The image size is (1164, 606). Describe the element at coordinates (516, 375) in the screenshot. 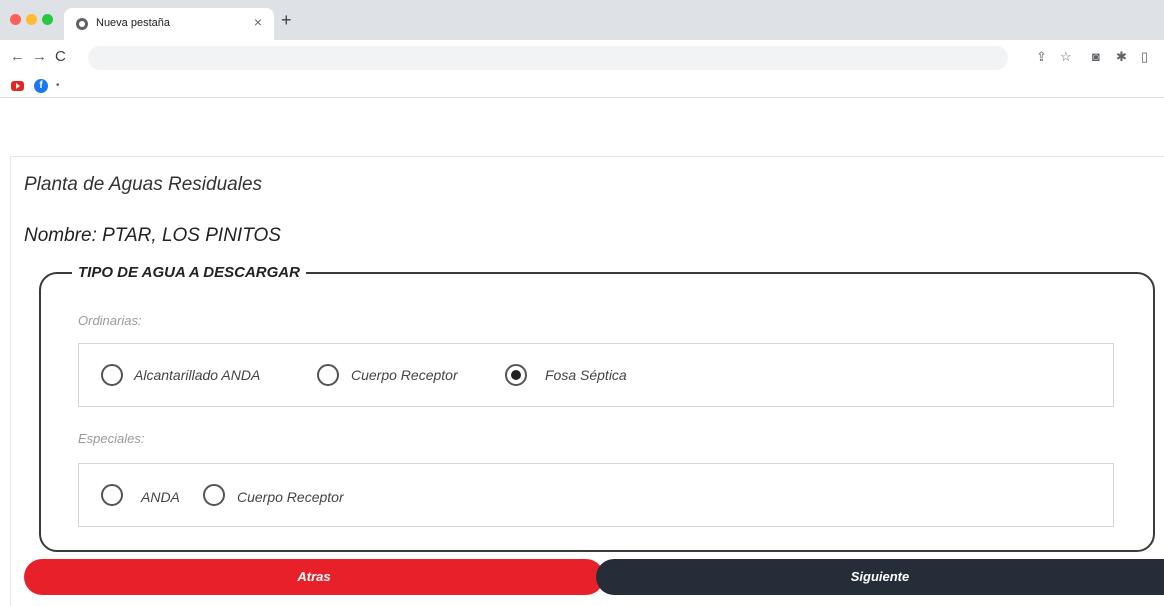

I see `radio-fosa-septica` at that location.